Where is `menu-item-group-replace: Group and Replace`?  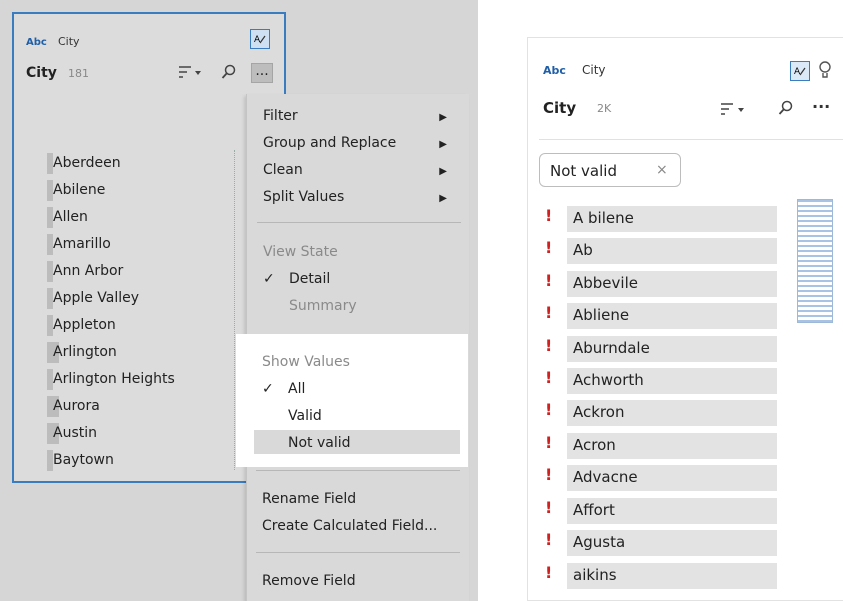 menu-item-group-replace: Group and Replace is located at coordinates (329, 143).